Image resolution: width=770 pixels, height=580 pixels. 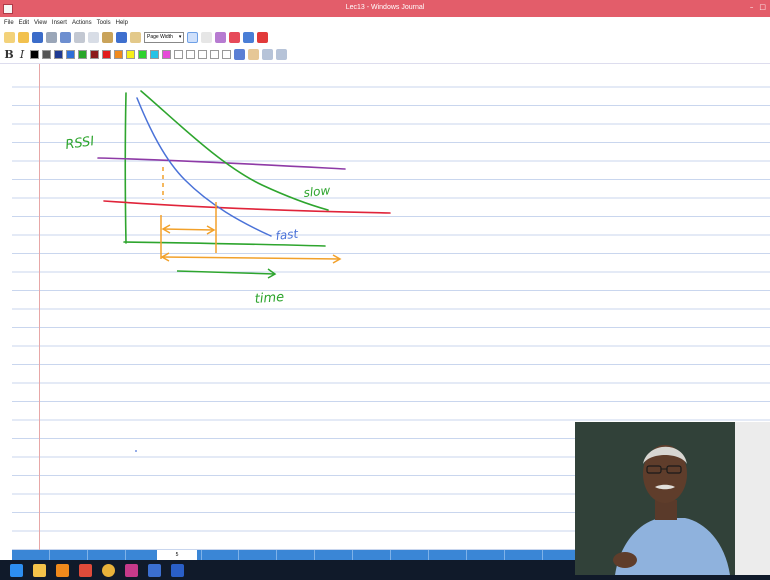 I want to click on presenter-webcam, so click(x=672, y=498).